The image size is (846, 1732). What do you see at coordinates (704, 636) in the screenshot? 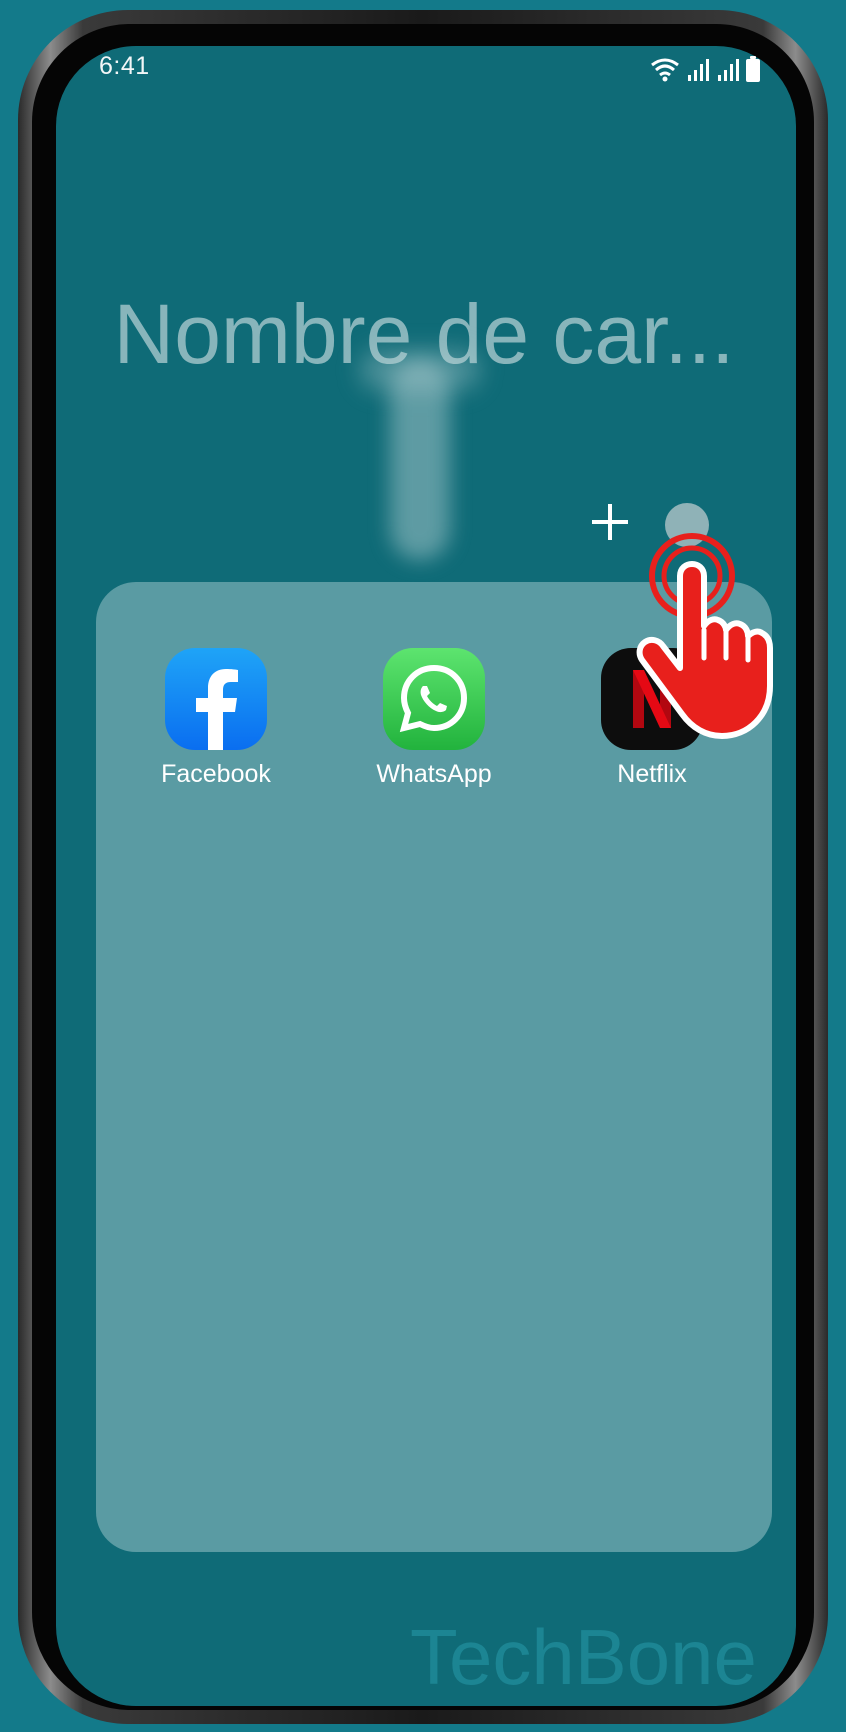
I see `tap-indicator-icon` at bounding box center [704, 636].